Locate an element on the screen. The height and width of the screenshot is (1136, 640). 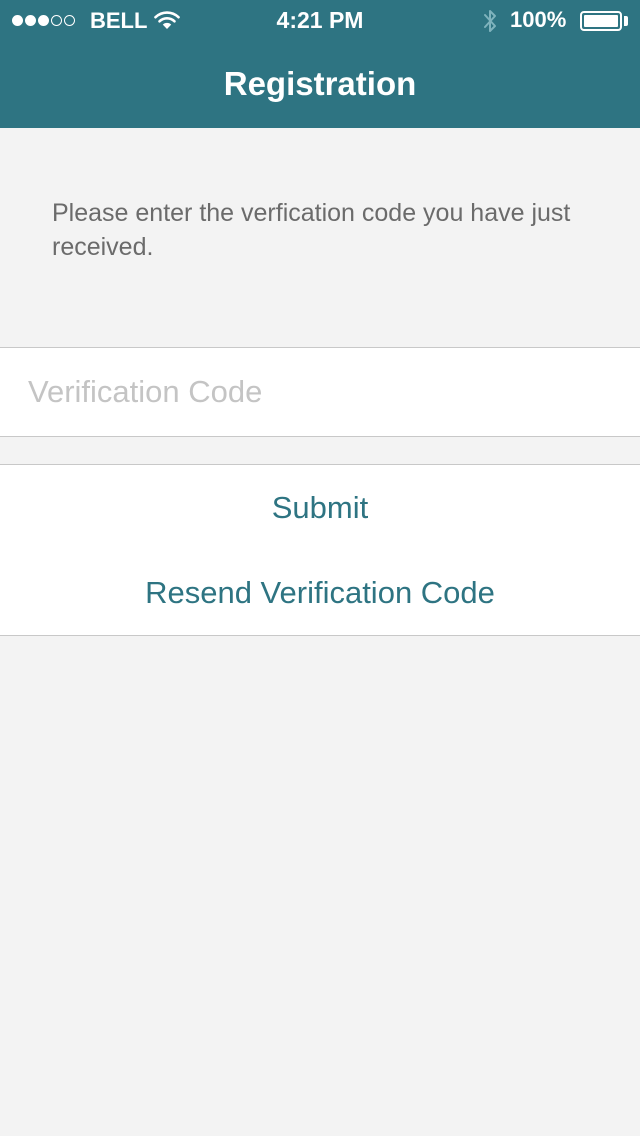
battery-level is located at coordinates (601, 21).